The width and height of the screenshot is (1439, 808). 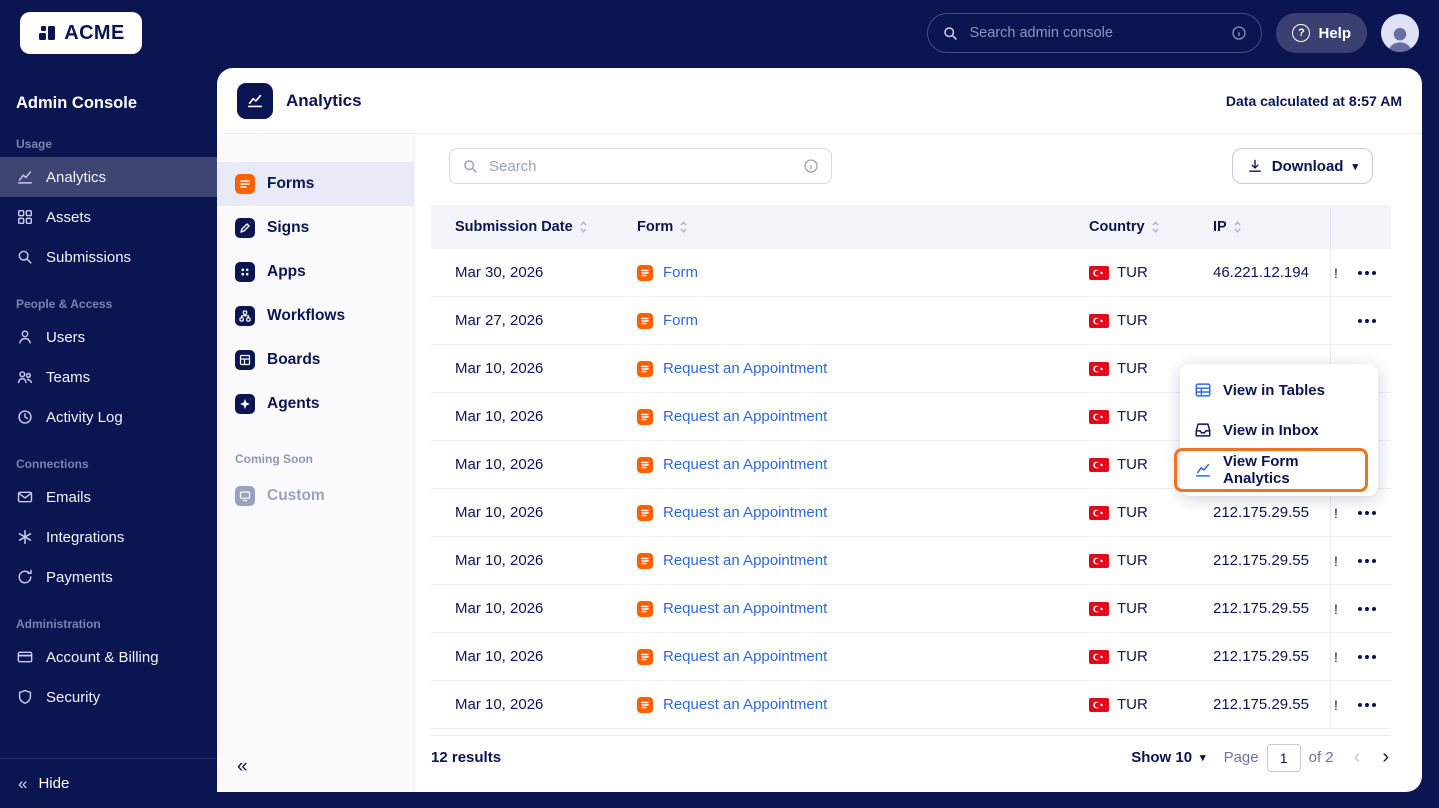 What do you see at coordinates (1279, 470) in the screenshot?
I see `menu-item-view-form-analytics: View Form Analytics` at bounding box center [1279, 470].